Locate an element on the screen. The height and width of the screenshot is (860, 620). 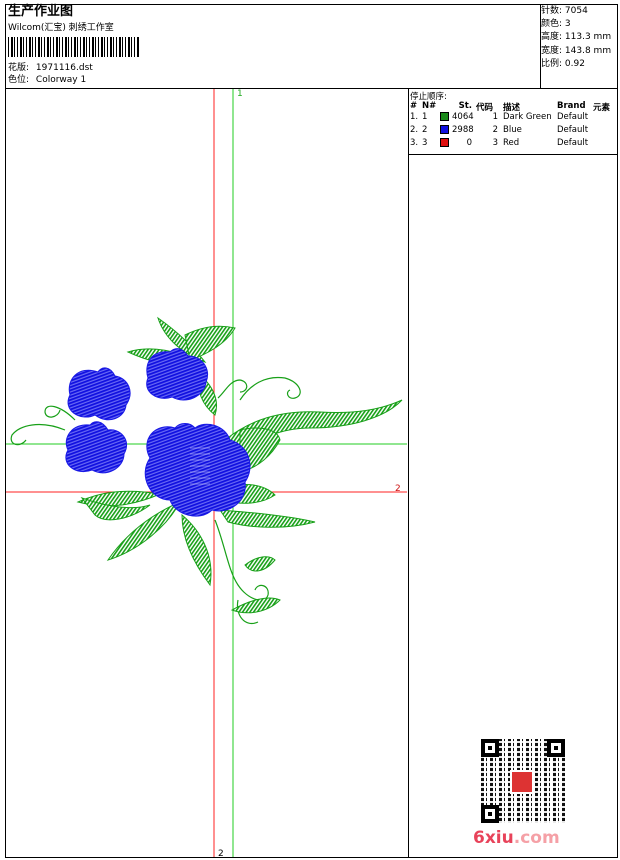
red-axis-label-bottom: 2 is located at coordinates (221, 854).